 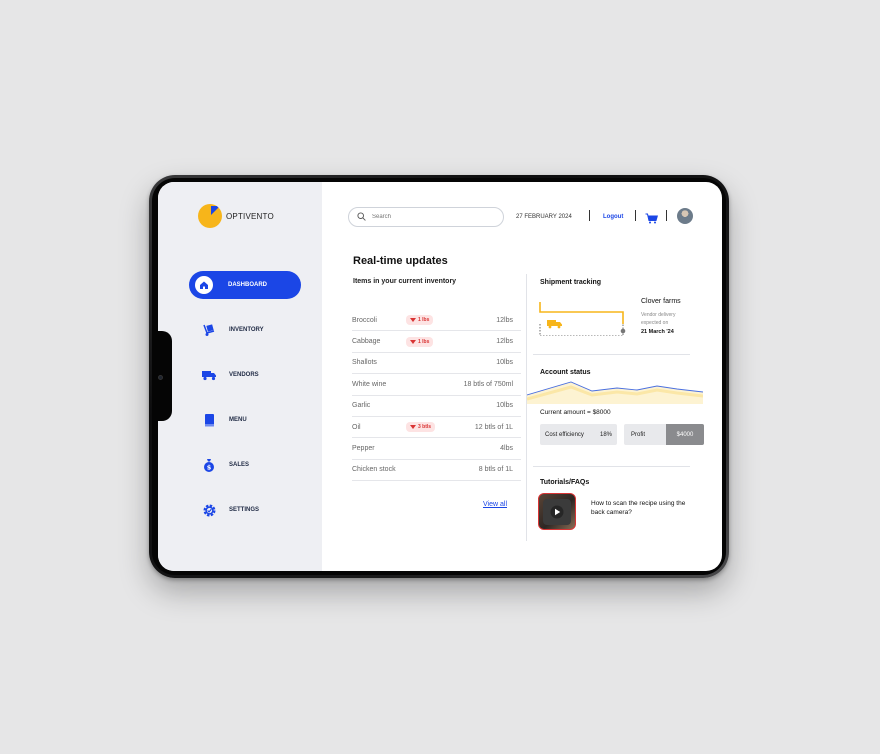 I want to click on sidebar-item-dashboard: DASHBOARD, so click(x=245, y=285).